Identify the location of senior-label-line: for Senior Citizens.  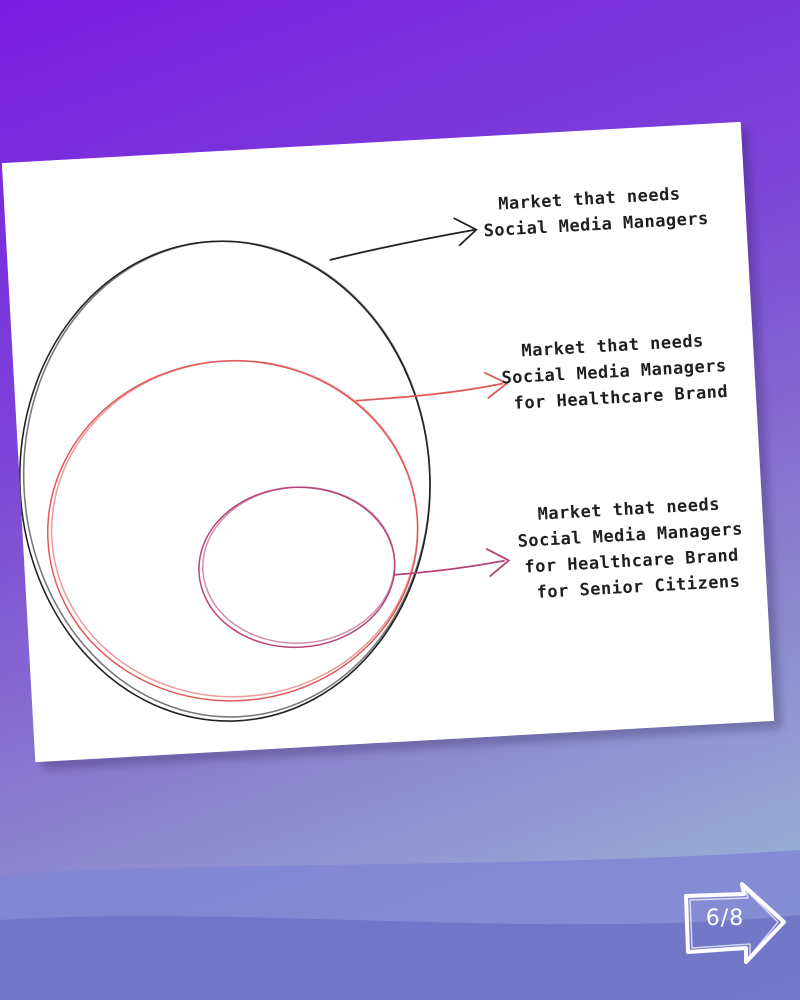
(638, 587).